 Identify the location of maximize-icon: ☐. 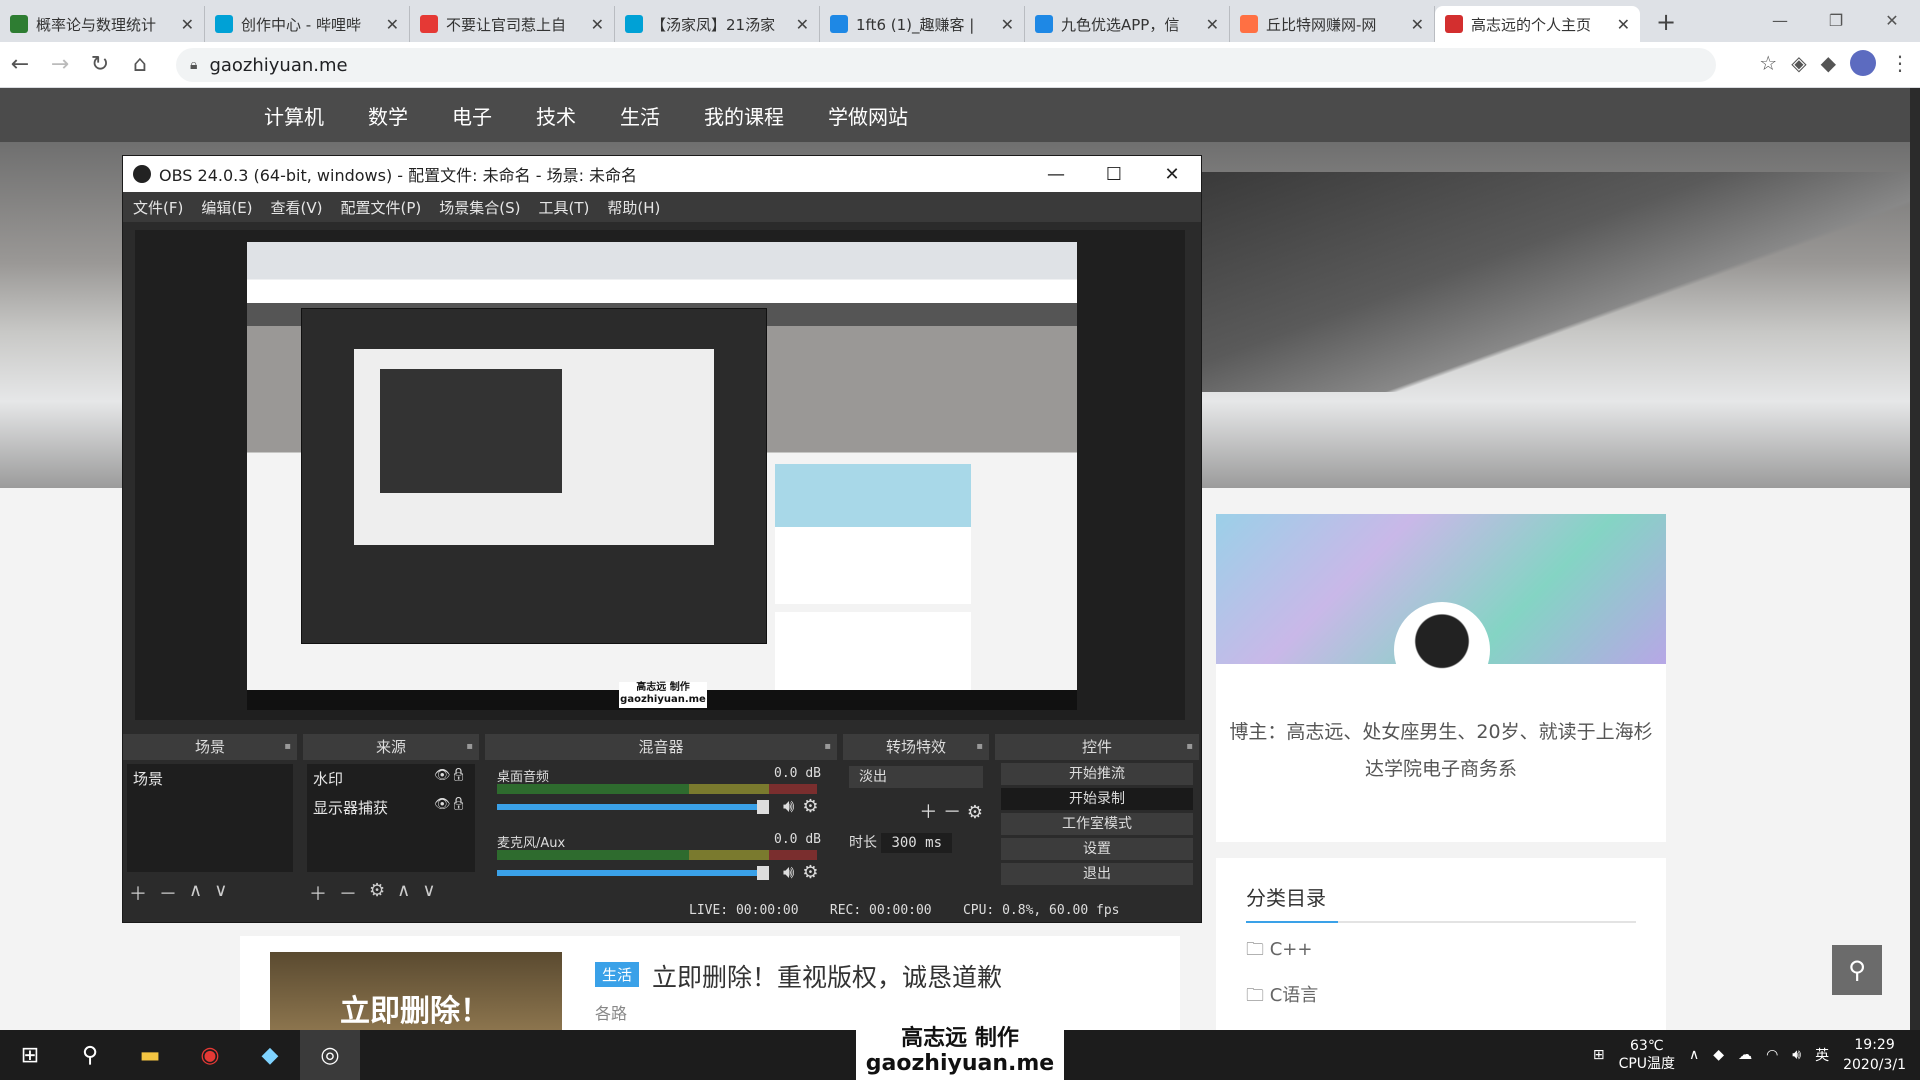
(1114, 174).